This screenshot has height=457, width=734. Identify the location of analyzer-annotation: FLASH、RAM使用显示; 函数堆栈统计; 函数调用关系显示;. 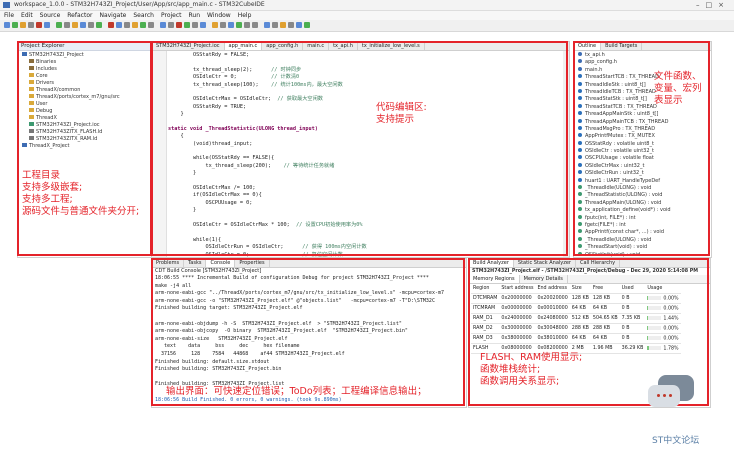
(531, 370).